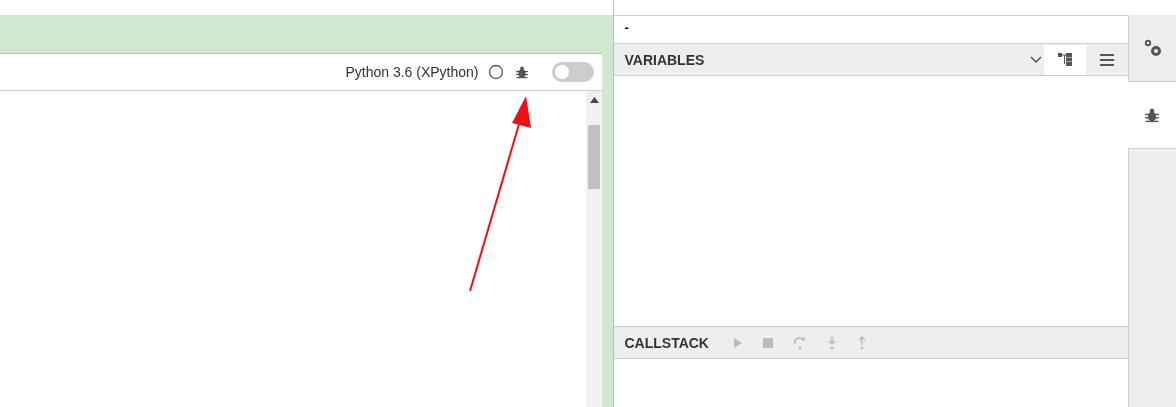  I want to click on settings-tab, so click(1152, 48).